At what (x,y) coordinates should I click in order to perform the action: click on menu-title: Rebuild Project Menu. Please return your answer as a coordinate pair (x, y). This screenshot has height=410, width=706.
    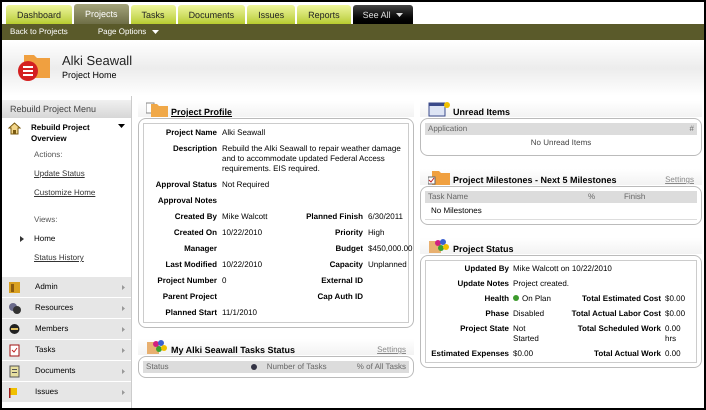
    Looking at the image, I should click on (66, 109).